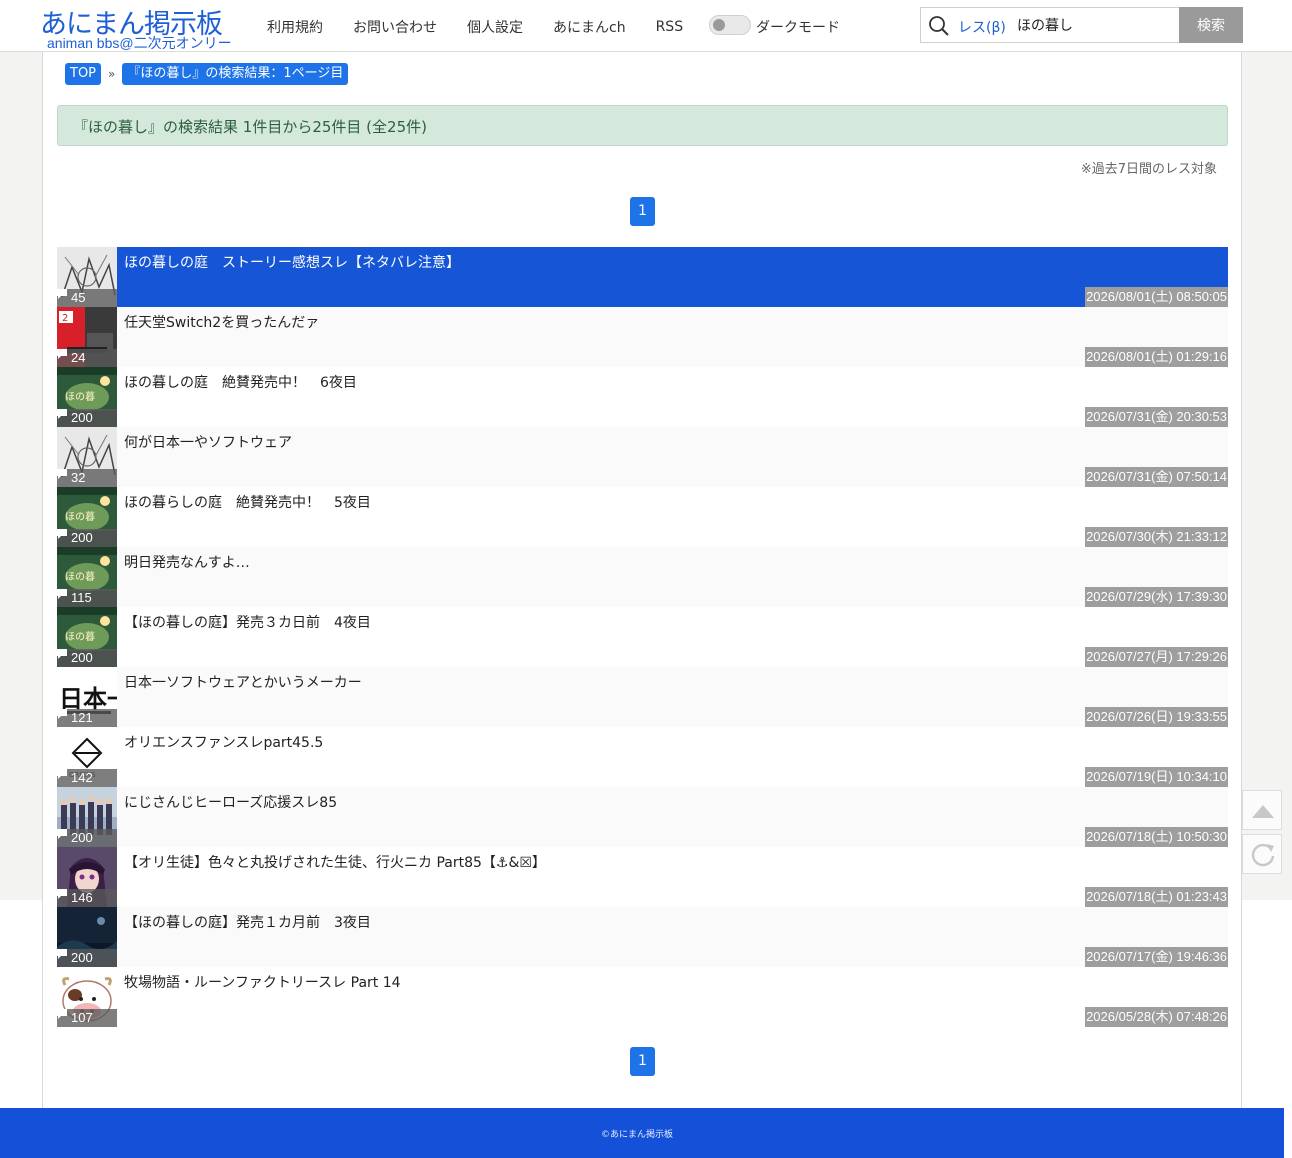 The image size is (1292, 1158). Describe the element at coordinates (83, 74) in the screenshot. I see `breadcrumb-top: TOP` at that location.